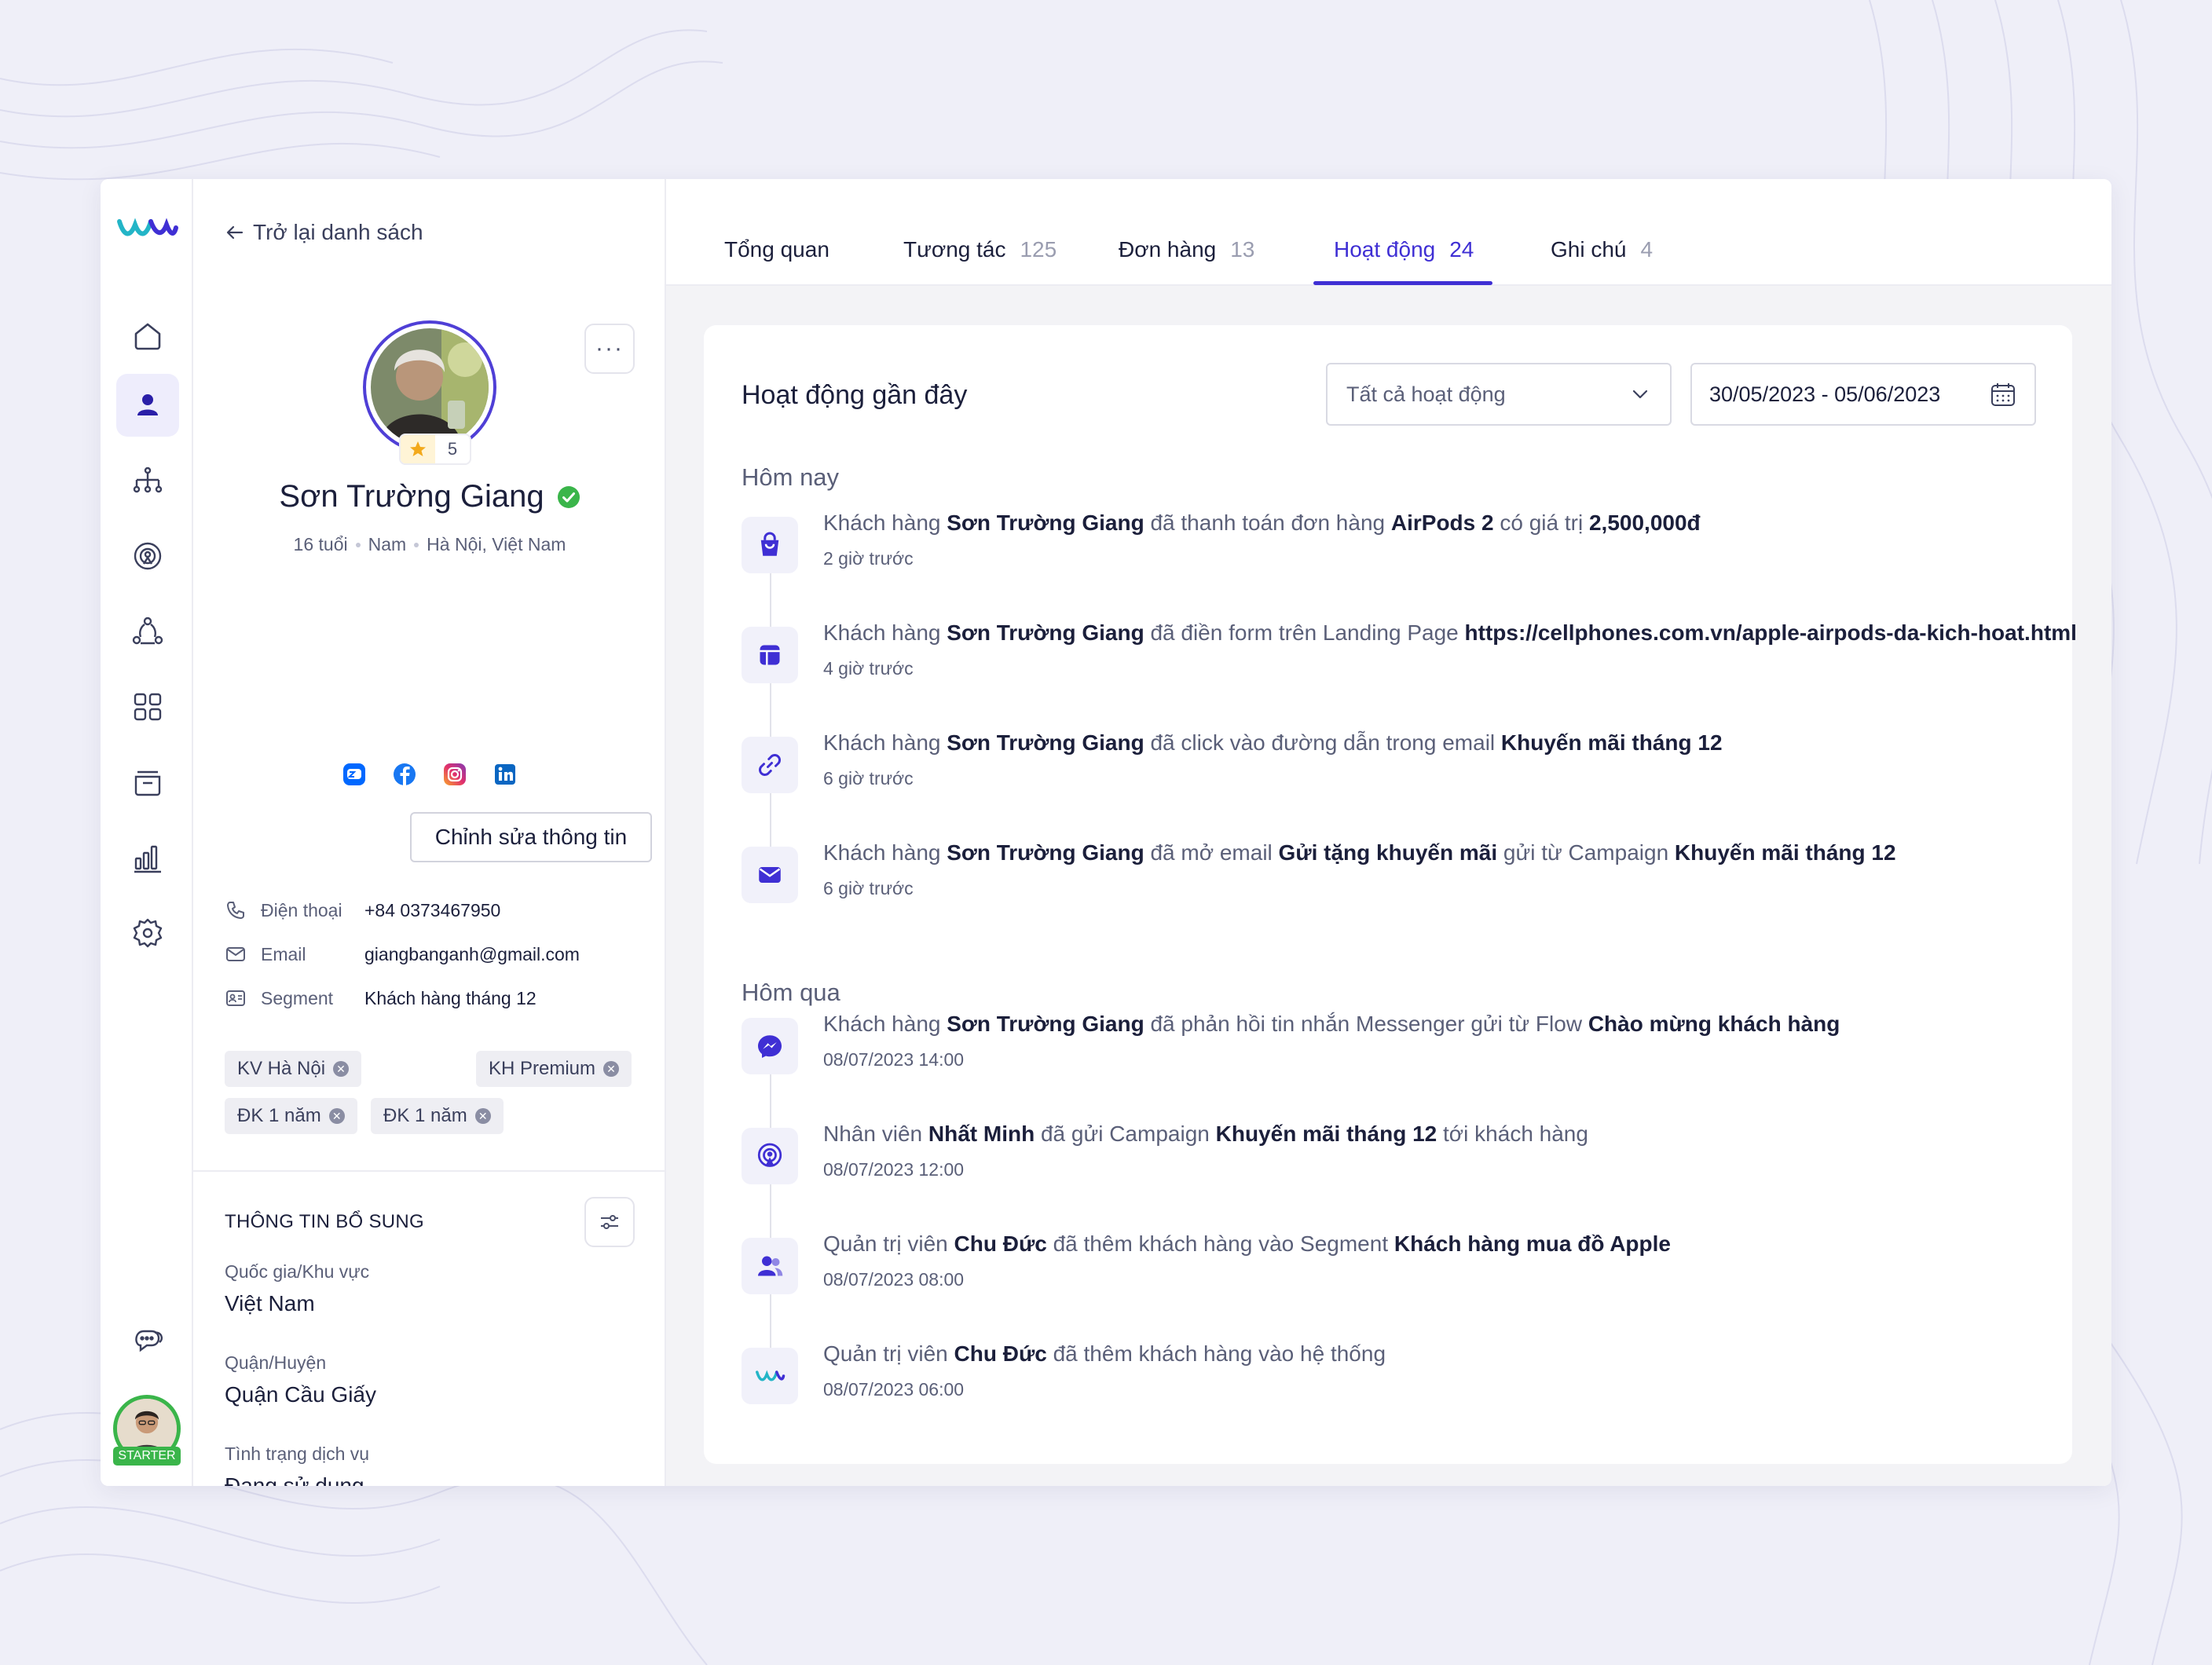 The width and height of the screenshot is (2212, 1665). What do you see at coordinates (235, 910) in the screenshot?
I see `phone-icon` at bounding box center [235, 910].